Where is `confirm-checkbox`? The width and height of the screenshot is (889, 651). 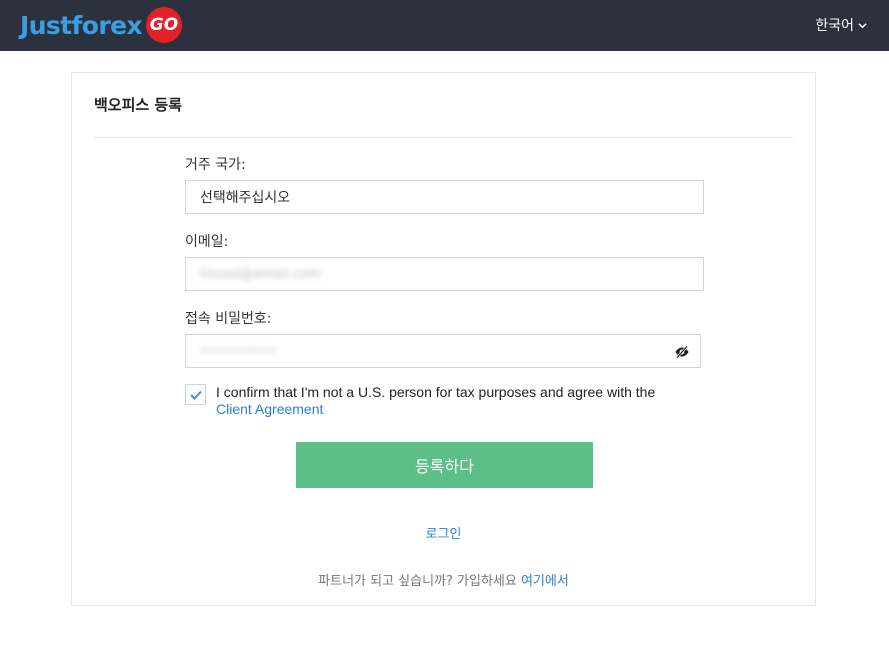
confirm-checkbox is located at coordinates (195, 394).